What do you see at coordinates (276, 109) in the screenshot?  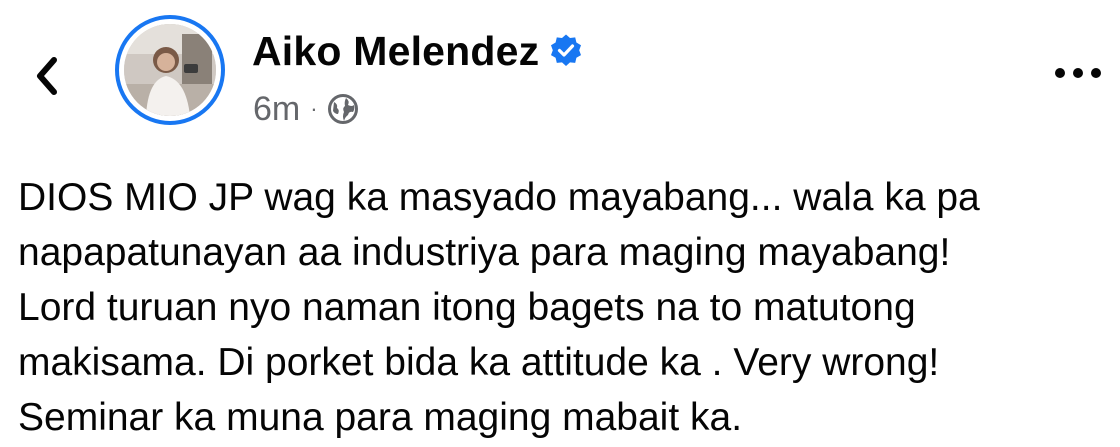 I see `post-timestamp: 6m` at bounding box center [276, 109].